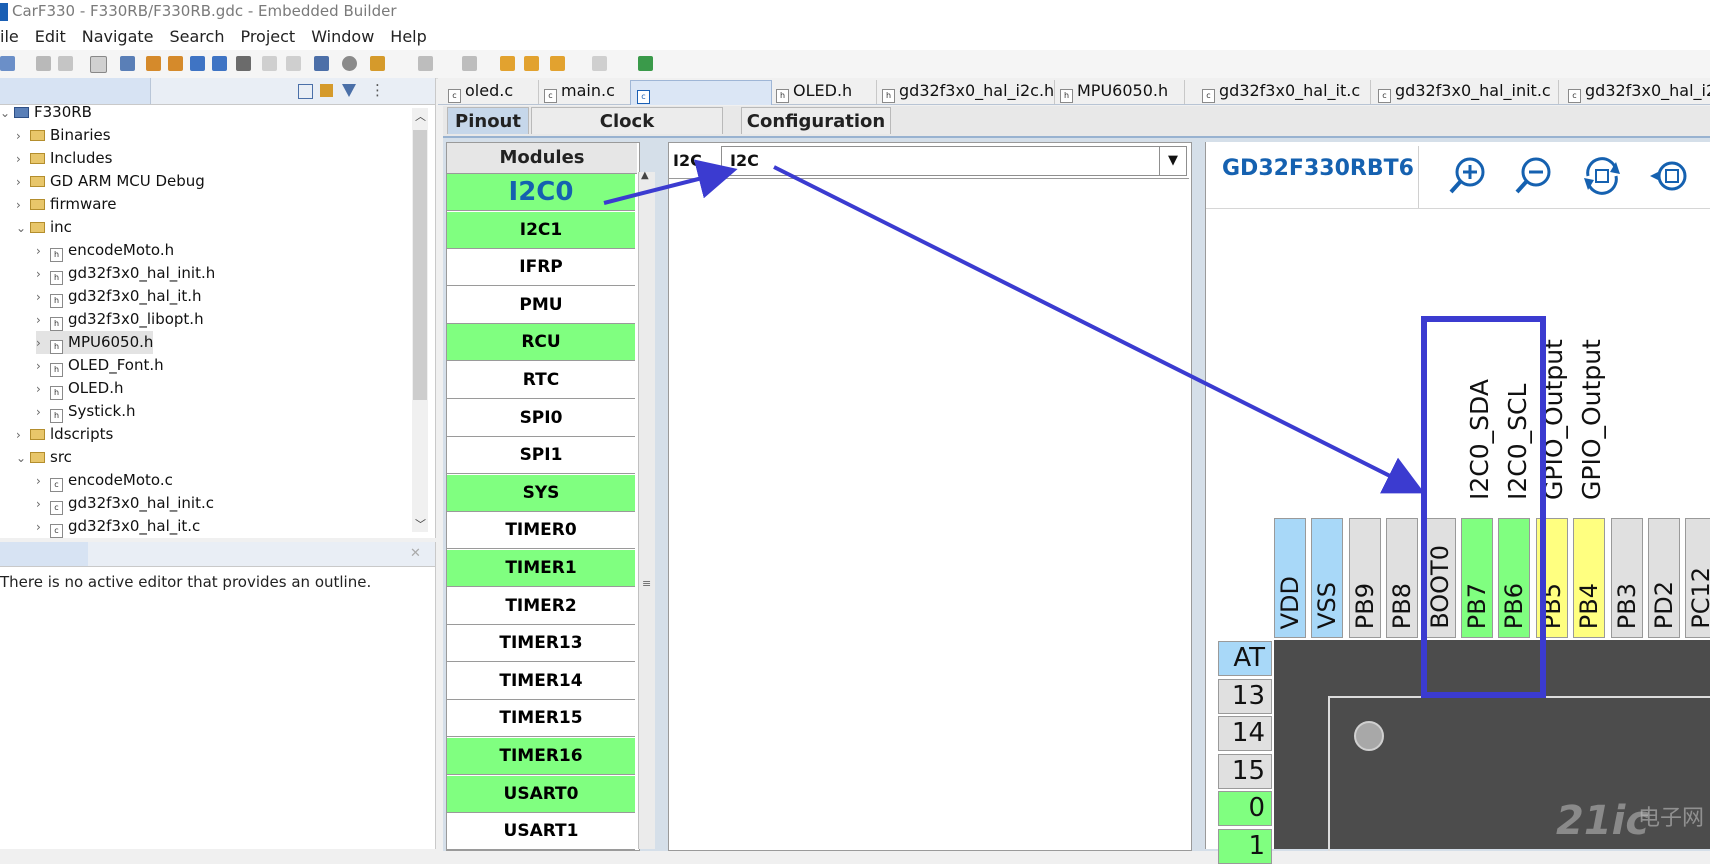 The image size is (1710, 864). I want to click on module-item: RTC, so click(541, 380).